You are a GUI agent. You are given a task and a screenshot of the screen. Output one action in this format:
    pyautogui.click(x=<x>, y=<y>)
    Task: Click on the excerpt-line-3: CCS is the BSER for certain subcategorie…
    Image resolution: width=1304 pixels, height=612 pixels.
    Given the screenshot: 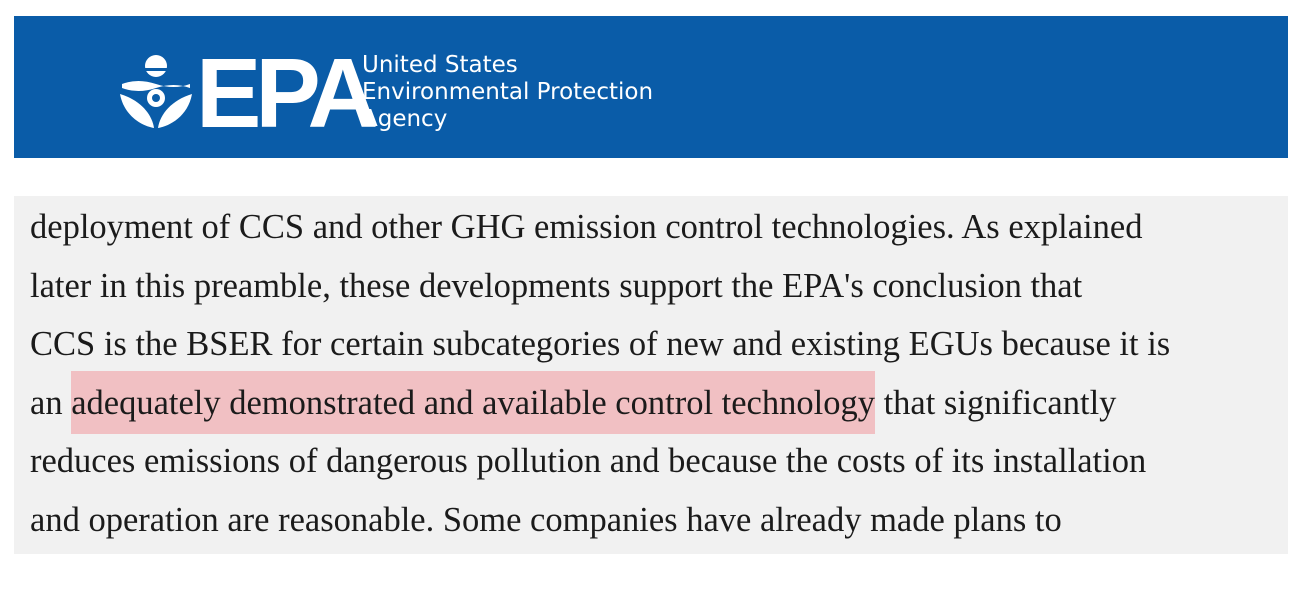 What is the action you would take?
    pyautogui.click(x=600, y=344)
    